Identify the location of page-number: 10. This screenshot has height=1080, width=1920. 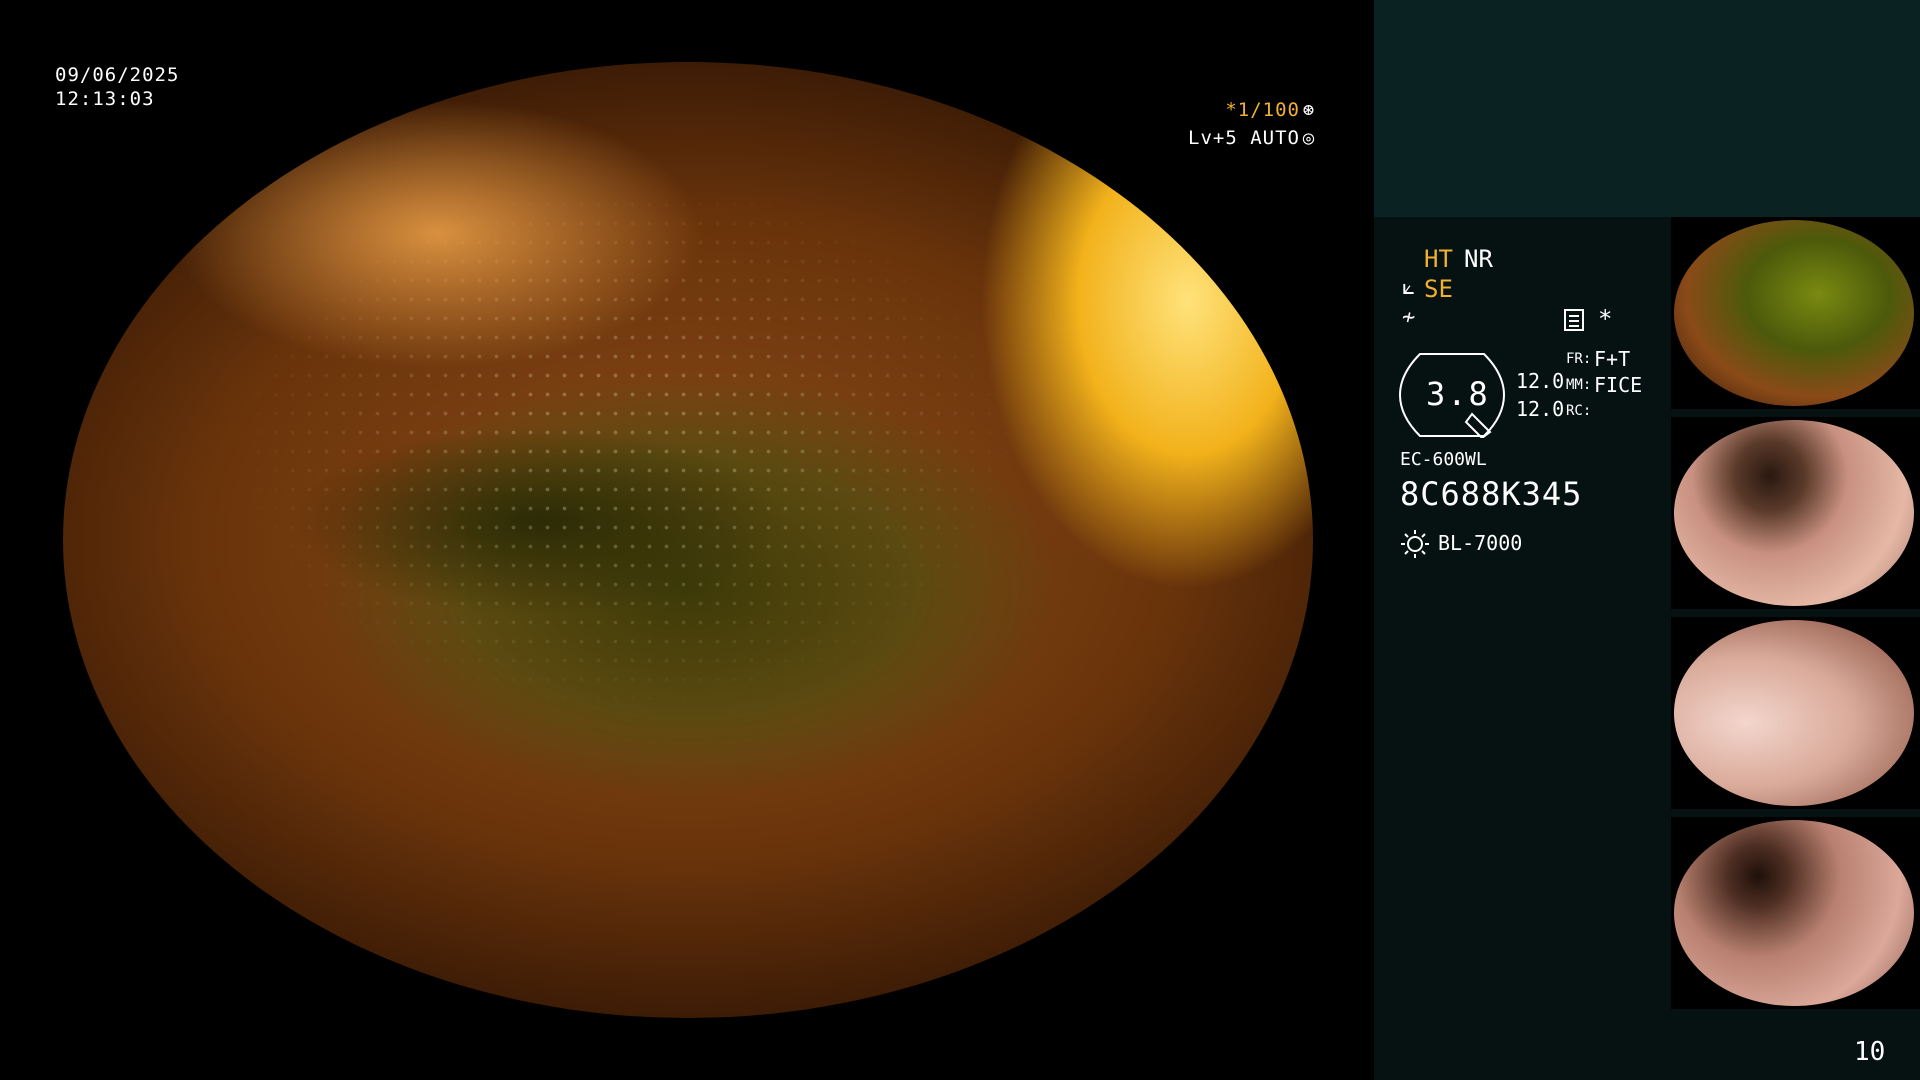
(1870, 1052).